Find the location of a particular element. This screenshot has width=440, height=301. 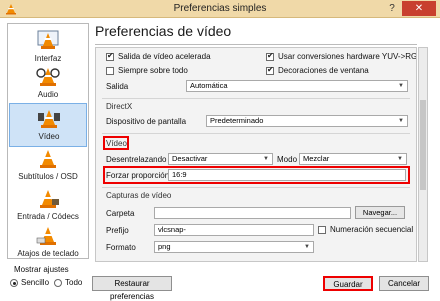

sidebar-item-label: Audio is located at coordinates (48, 94).